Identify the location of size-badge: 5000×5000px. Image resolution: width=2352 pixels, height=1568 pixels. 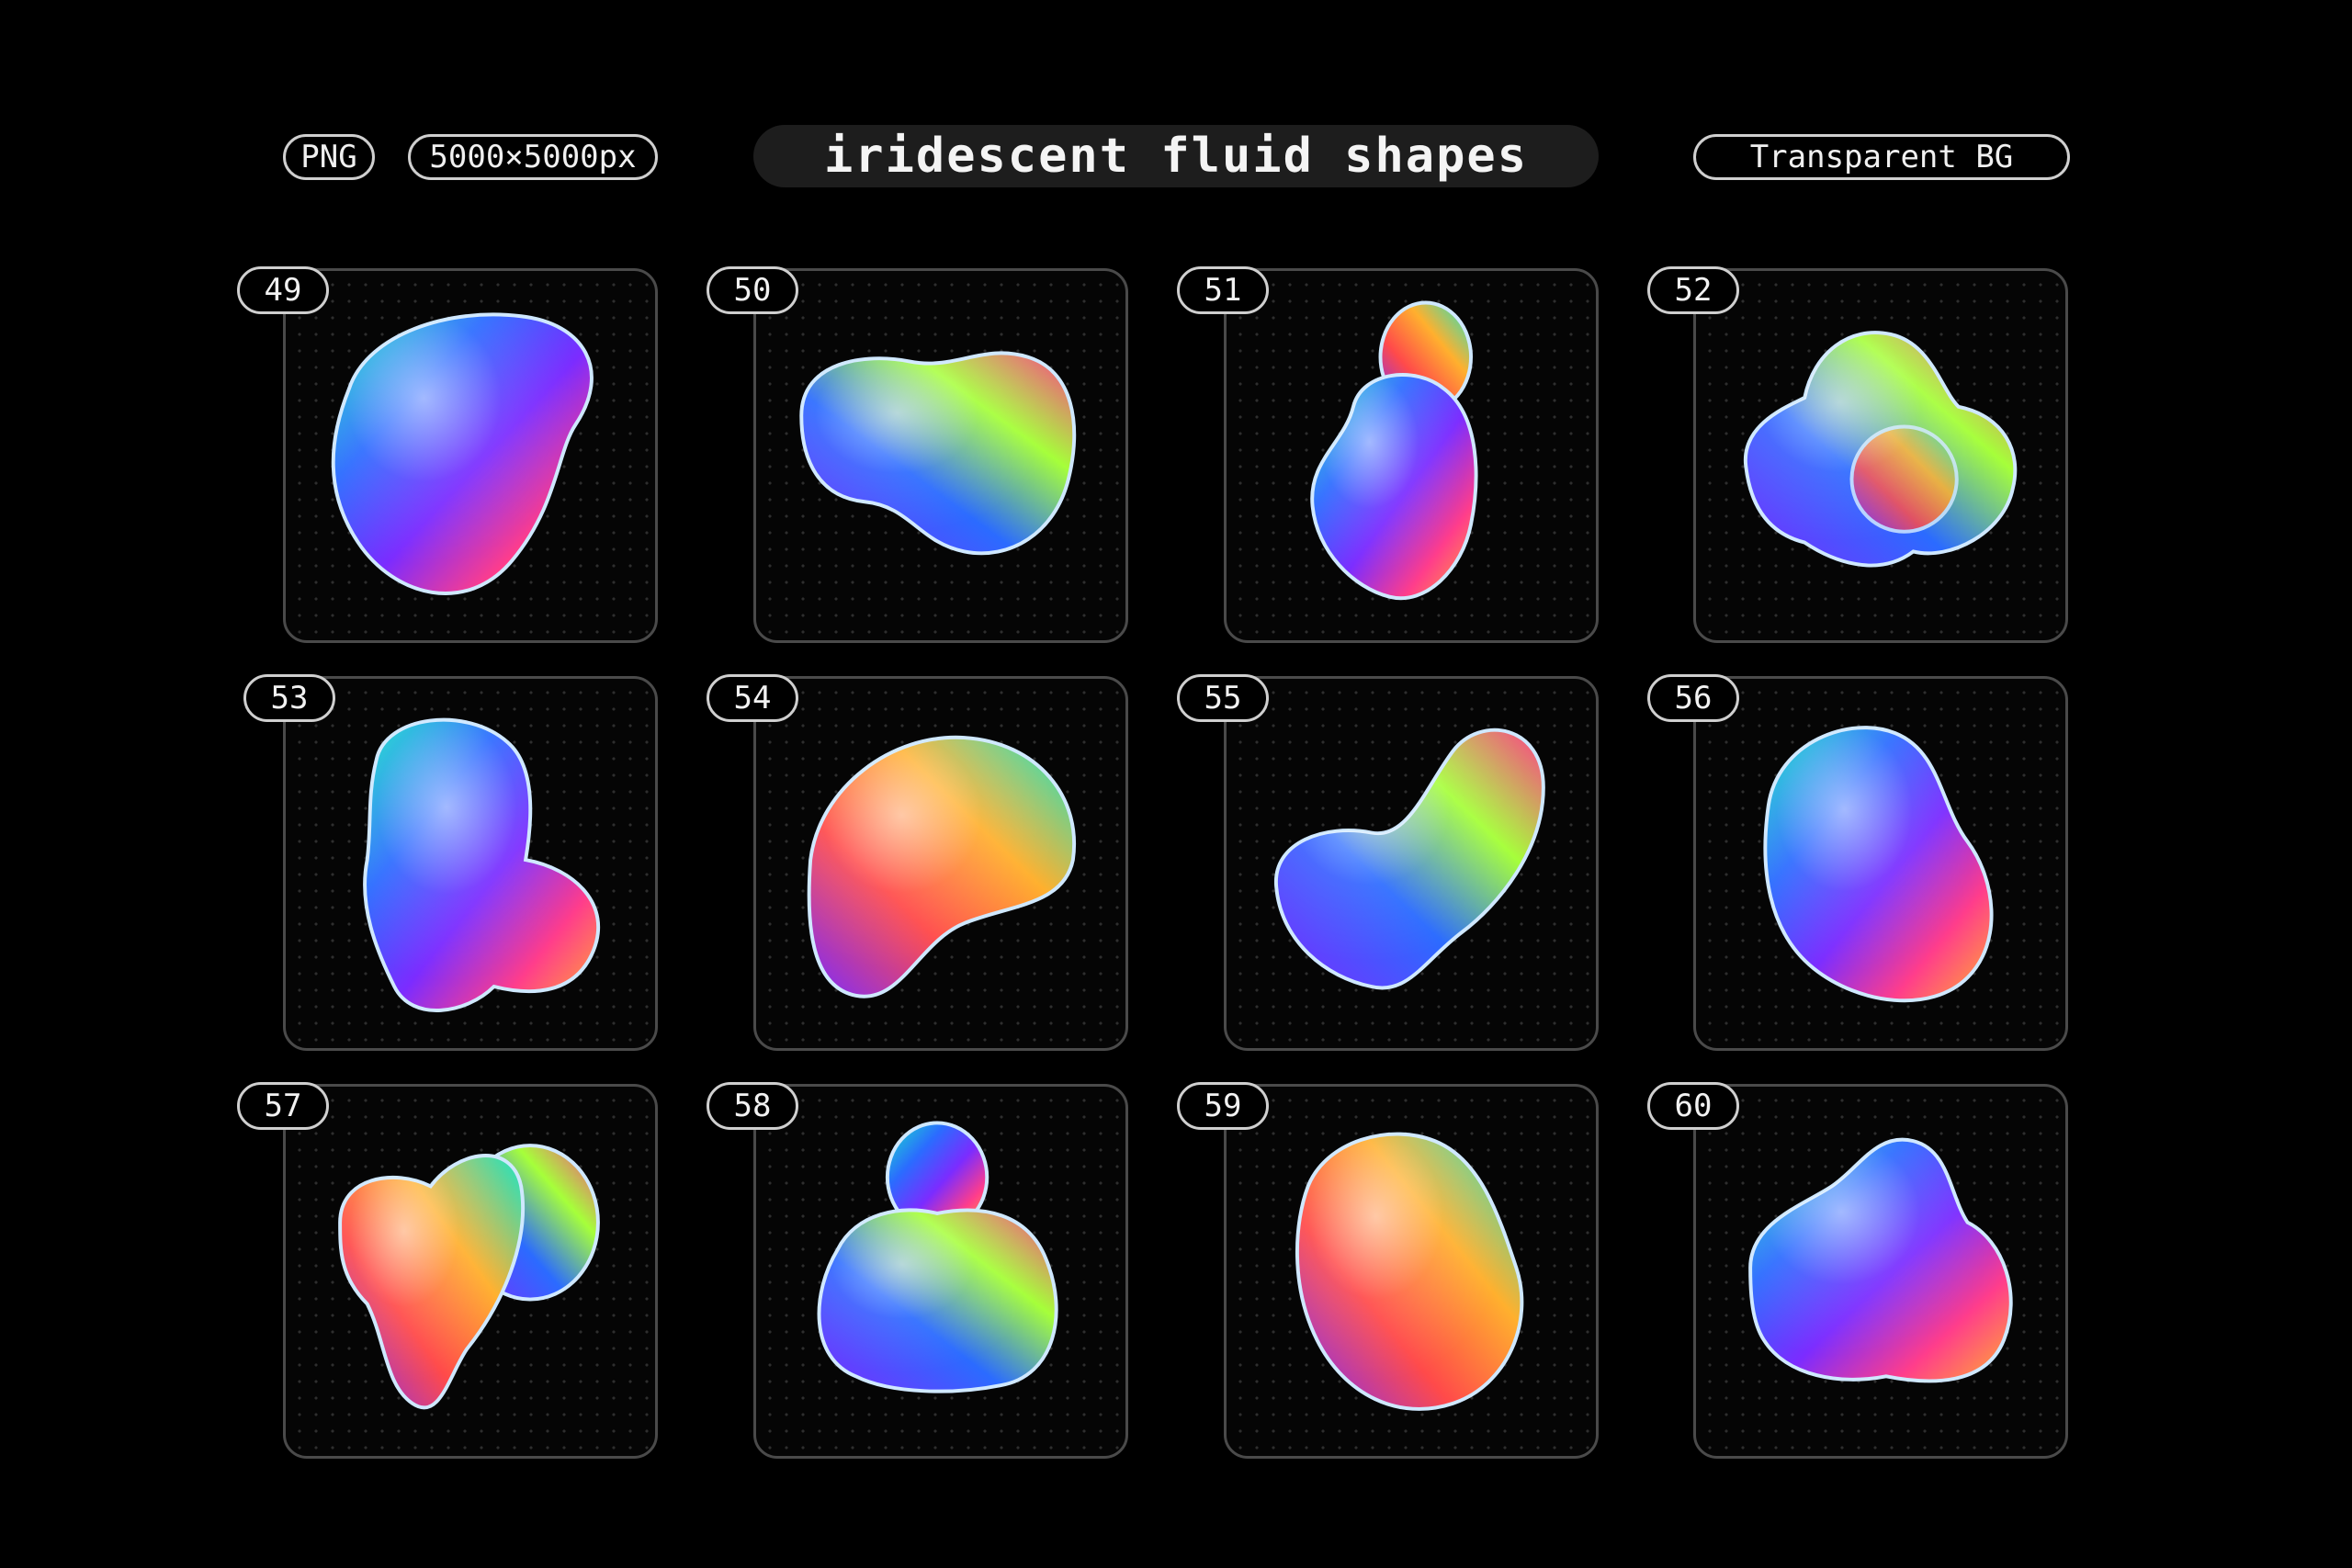
(533, 157).